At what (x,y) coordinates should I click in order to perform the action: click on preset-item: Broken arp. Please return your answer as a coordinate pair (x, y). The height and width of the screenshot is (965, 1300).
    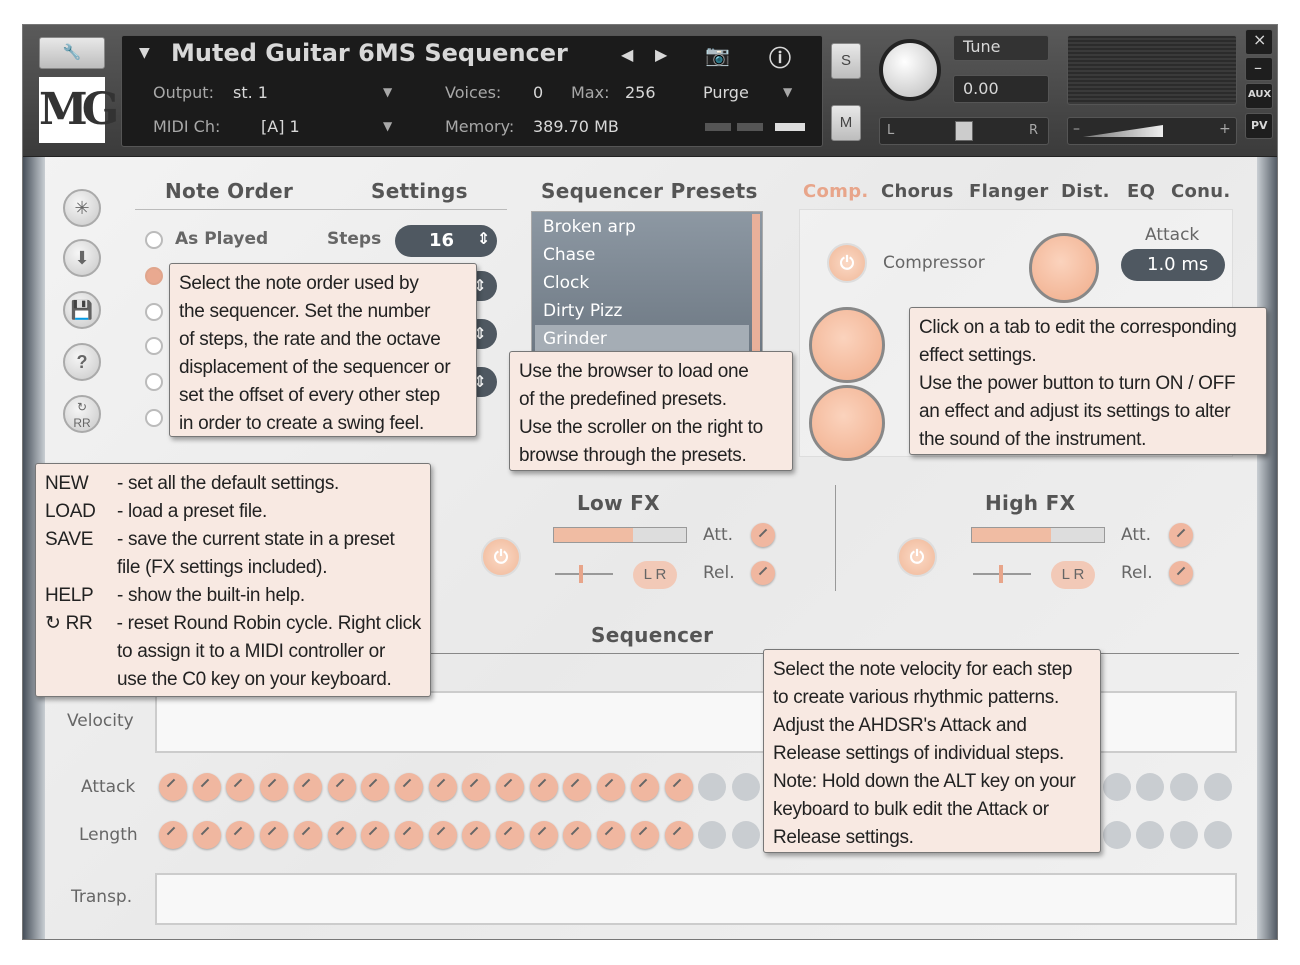
    Looking at the image, I should click on (589, 227).